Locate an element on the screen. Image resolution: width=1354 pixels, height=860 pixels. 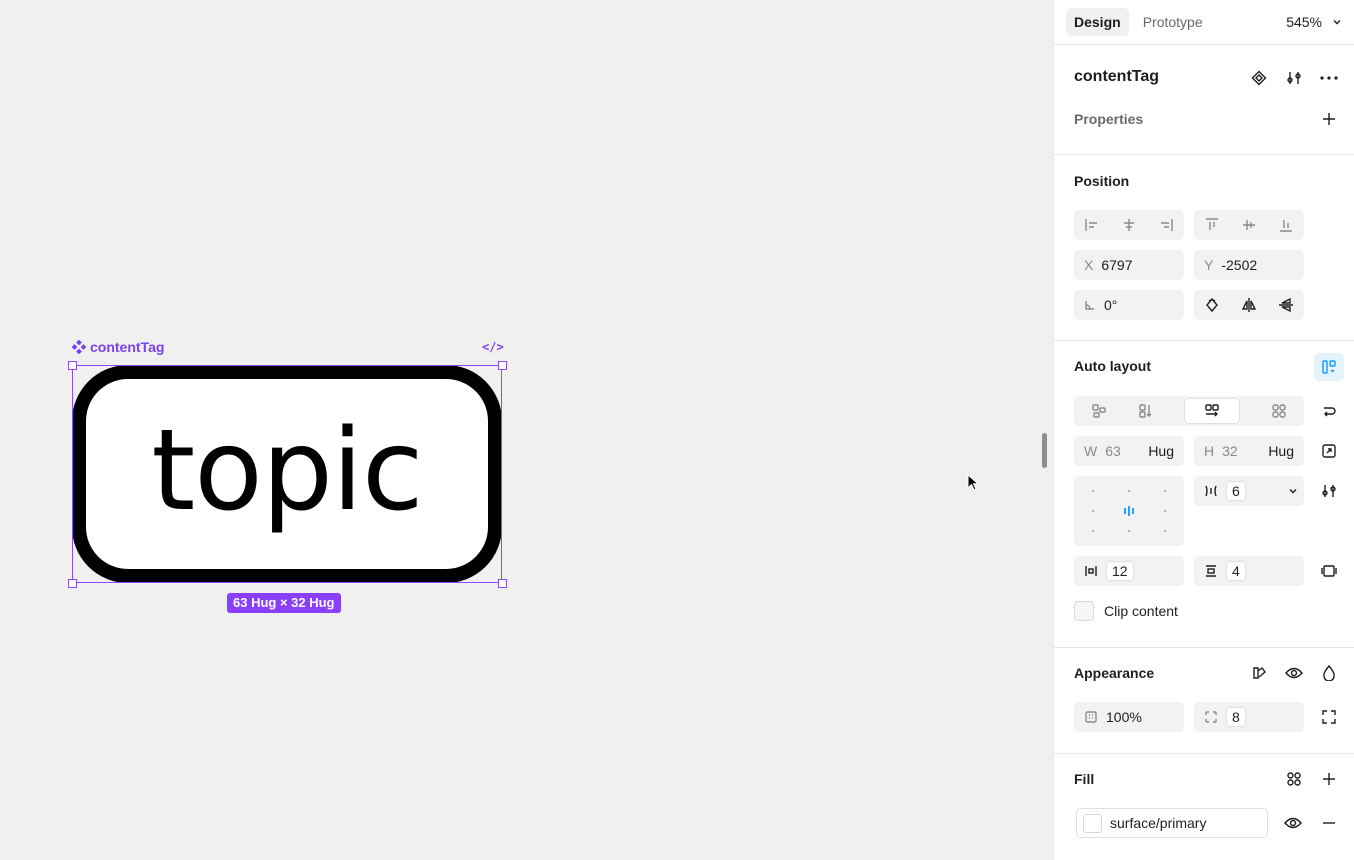
center-alignment-icon is located at coordinates (1129, 511).